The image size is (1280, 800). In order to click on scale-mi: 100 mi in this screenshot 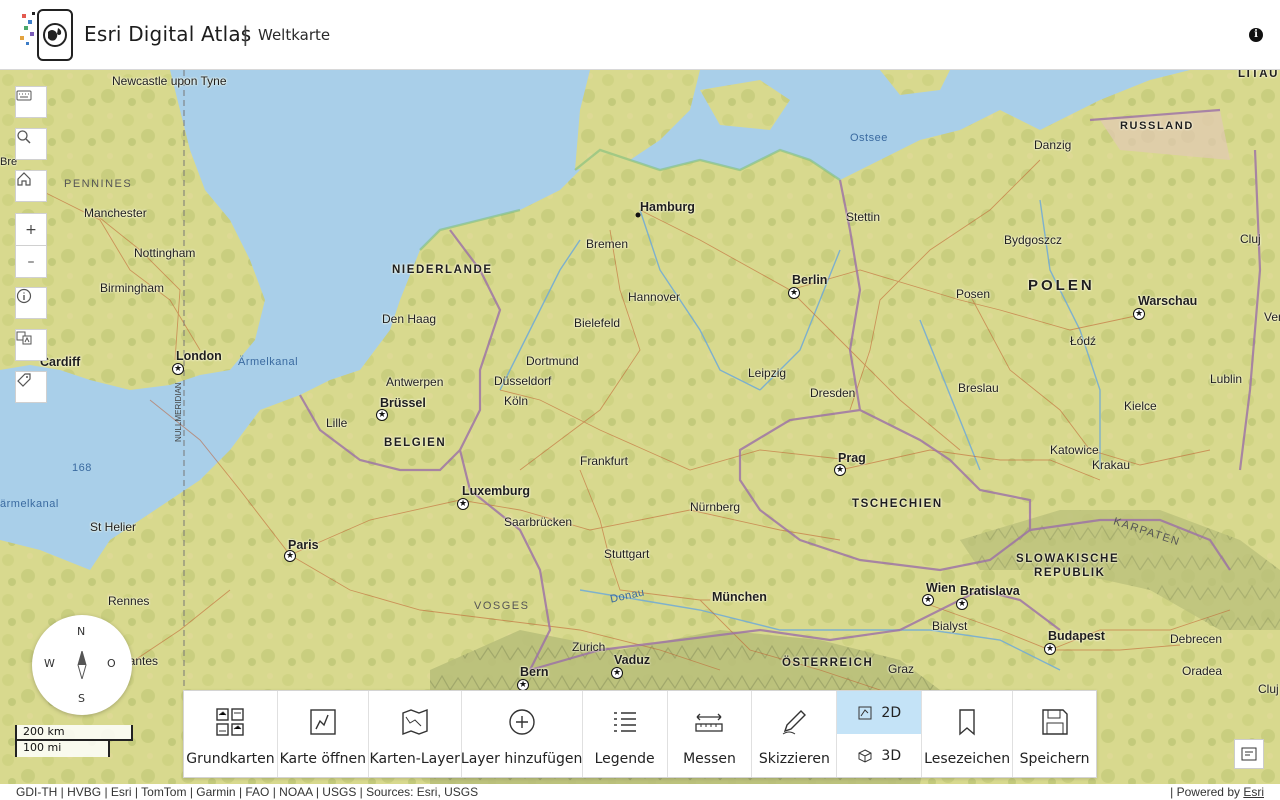, I will do `click(62, 749)`.